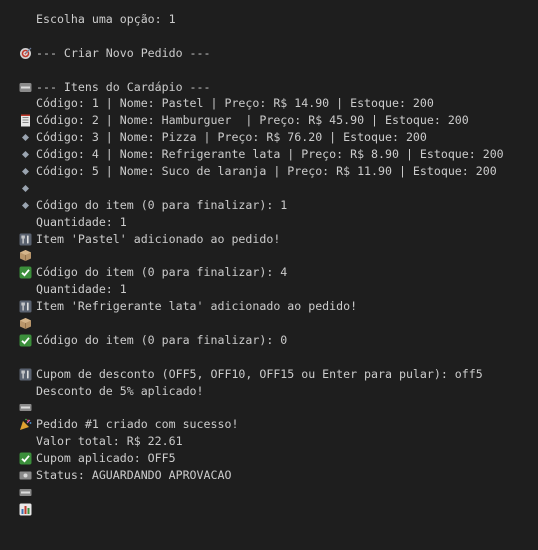 The image size is (538, 550). What do you see at coordinates (278, 35) in the screenshot?
I see `choice-line: Escolha uma opção: 1` at bounding box center [278, 35].